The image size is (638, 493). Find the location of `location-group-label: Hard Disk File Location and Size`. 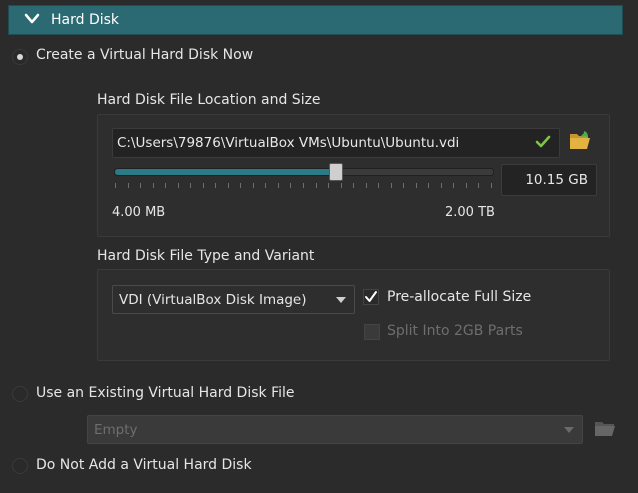

location-group-label: Hard Disk File Location and Size is located at coordinates (209, 100).